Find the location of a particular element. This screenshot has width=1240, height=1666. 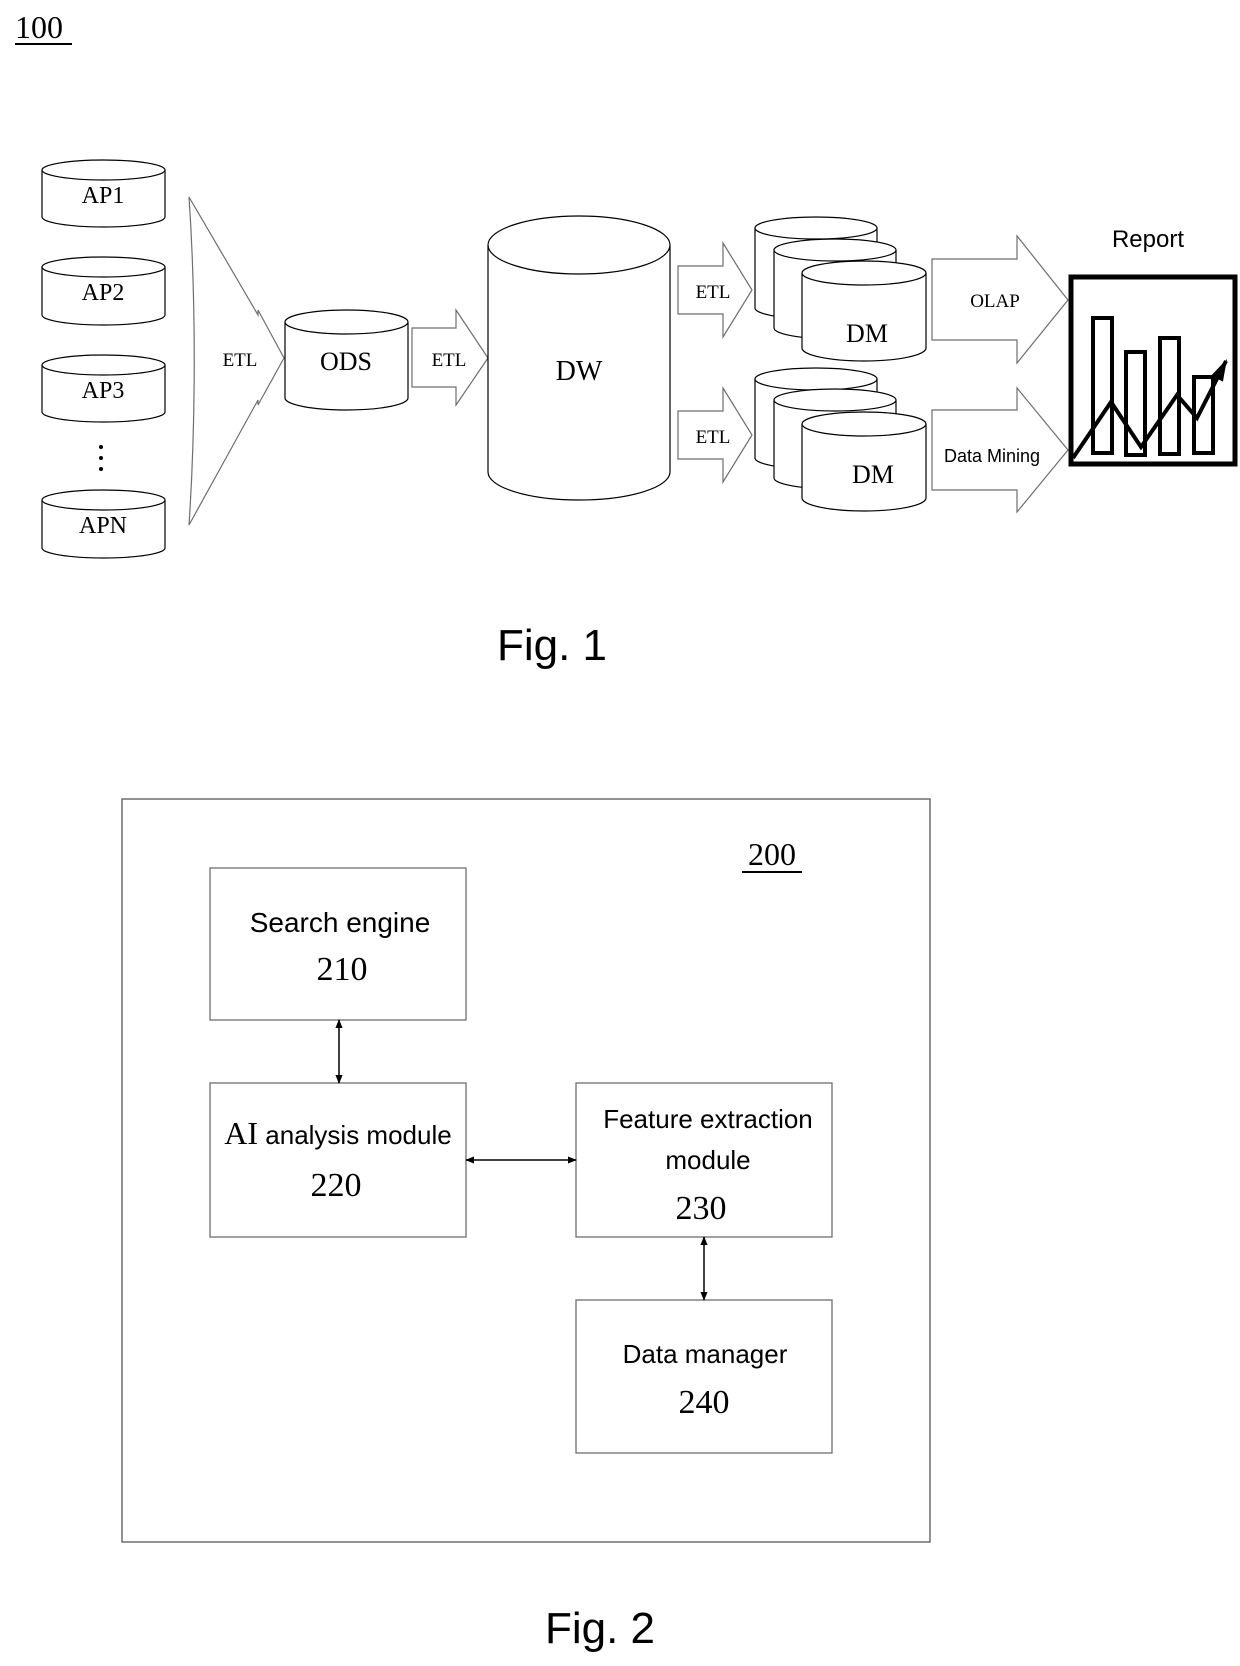

data-mart-stack-top: DM is located at coordinates (840, 289).